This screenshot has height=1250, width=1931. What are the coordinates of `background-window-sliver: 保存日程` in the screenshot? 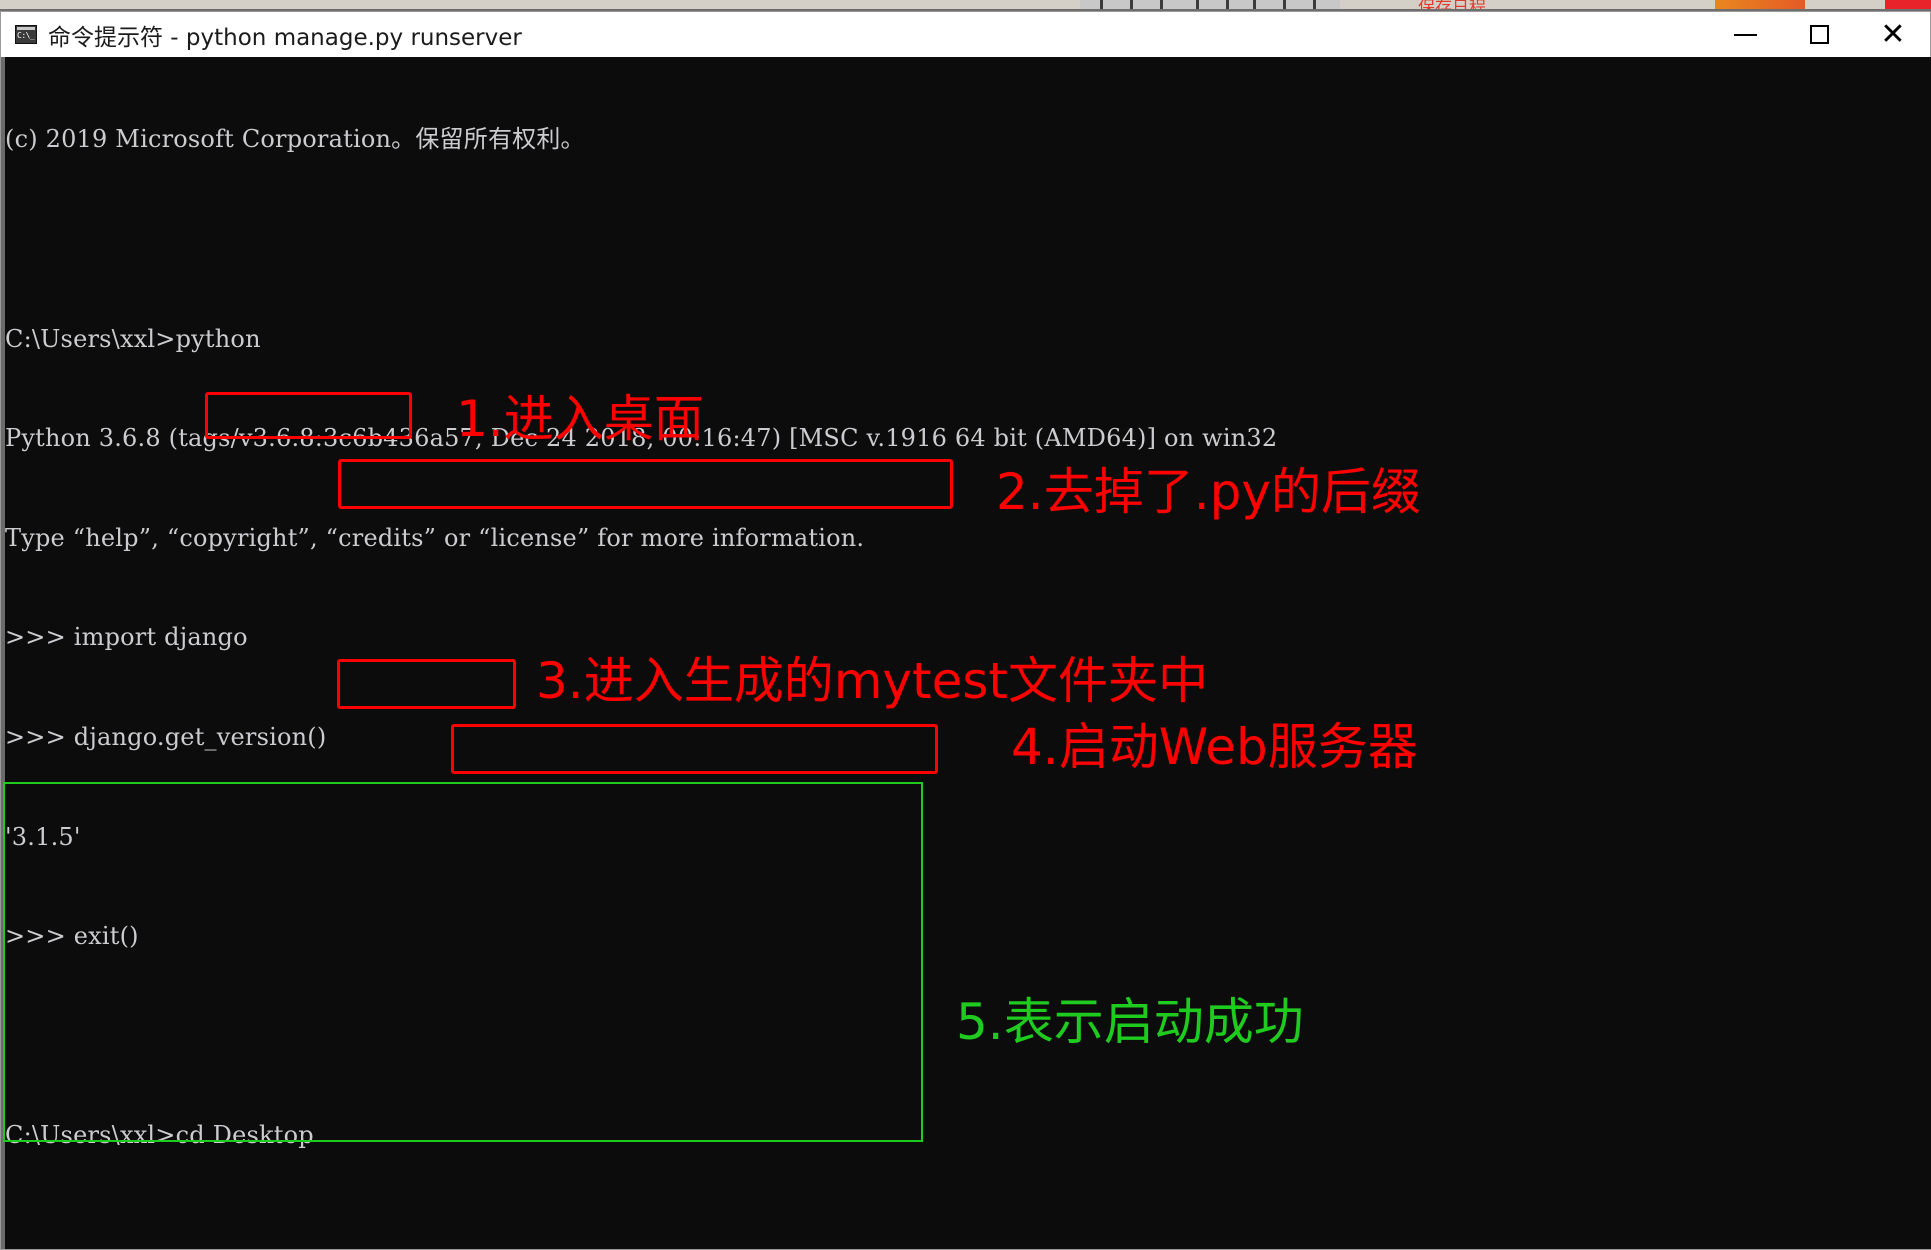 It's located at (965, 5).